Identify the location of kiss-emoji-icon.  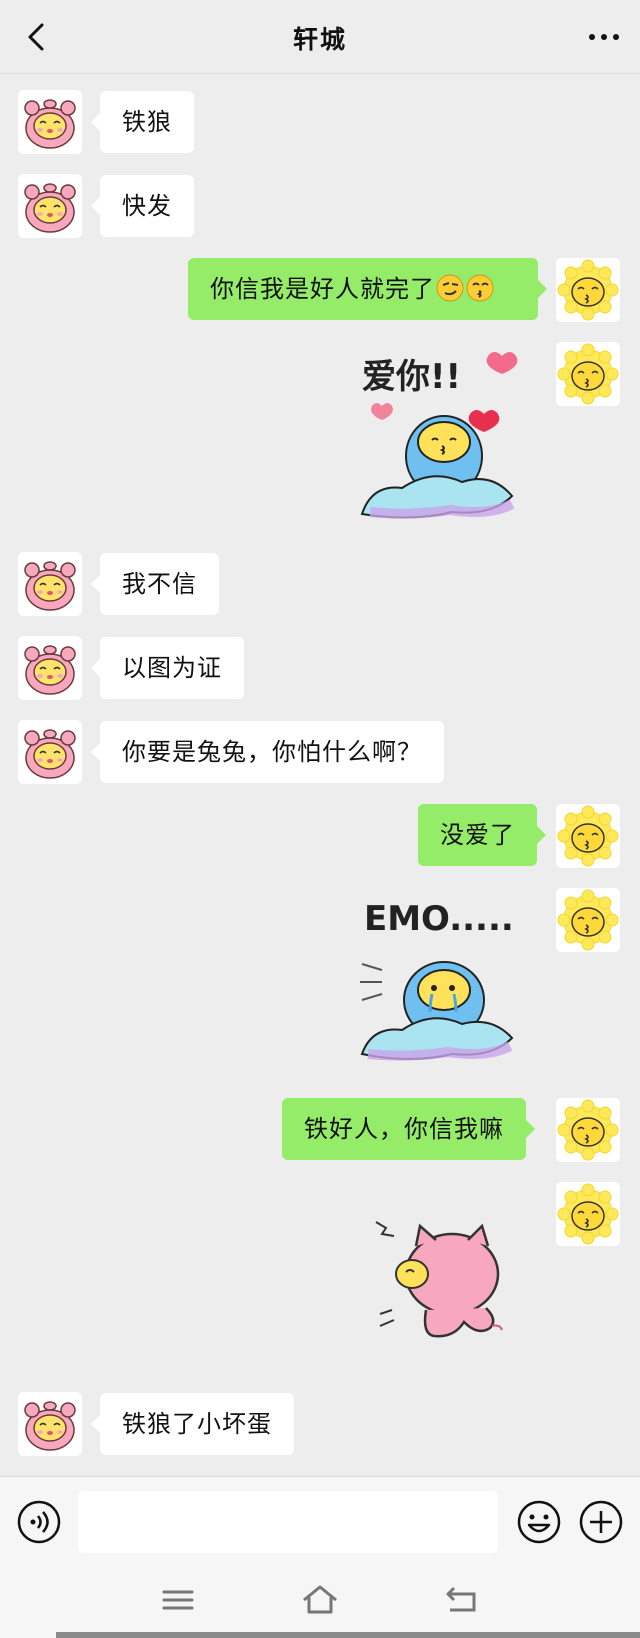
(480, 288).